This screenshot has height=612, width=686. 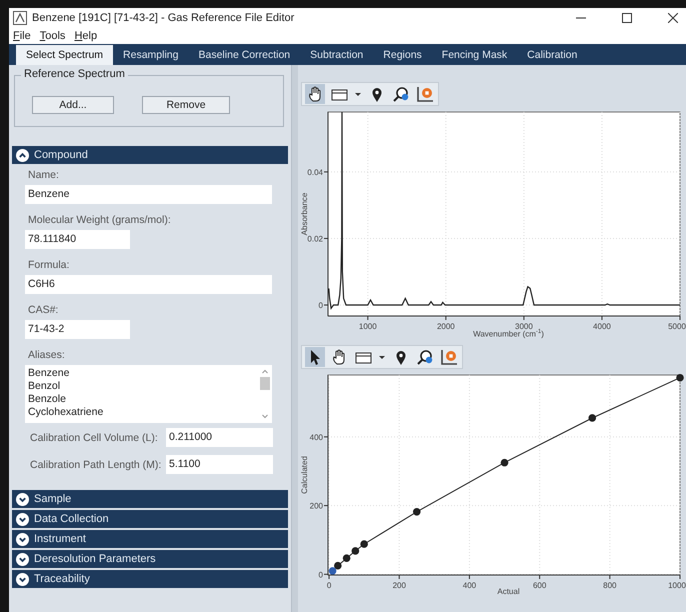 What do you see at coordinates (71, 519) in the screenshot?
I see `section-title: Data Collection` at bounding box center [71, 519].